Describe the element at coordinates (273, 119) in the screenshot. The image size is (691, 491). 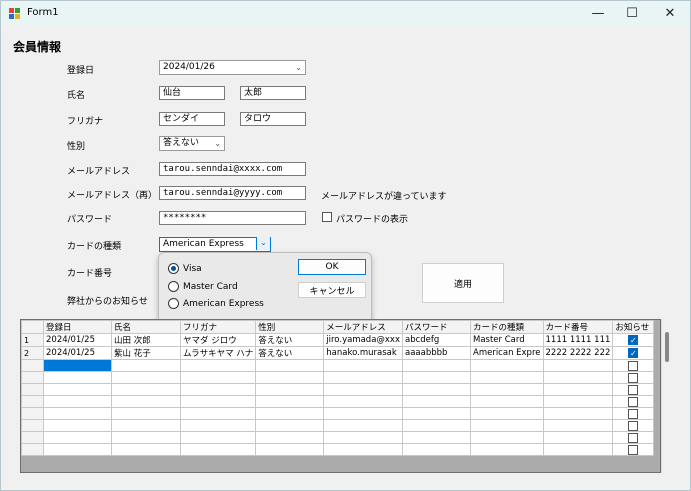
I see `first-kana-field: タロウ` at that location.